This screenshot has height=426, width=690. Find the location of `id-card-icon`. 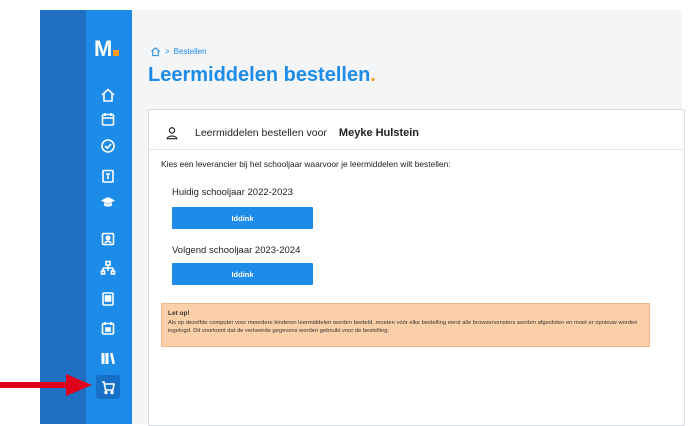

id-card-icon is located at coordinates (108, 239).